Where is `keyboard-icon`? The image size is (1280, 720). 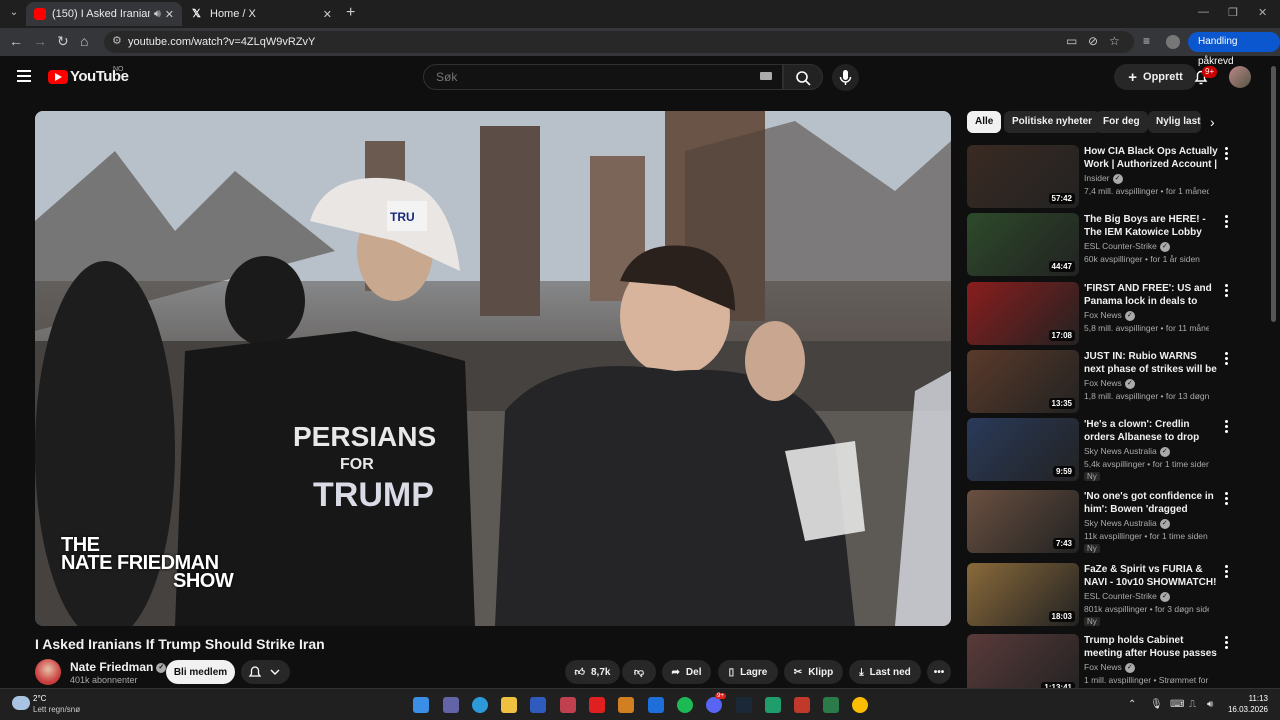 keyboard-icon is located at coordinates (766, 76).